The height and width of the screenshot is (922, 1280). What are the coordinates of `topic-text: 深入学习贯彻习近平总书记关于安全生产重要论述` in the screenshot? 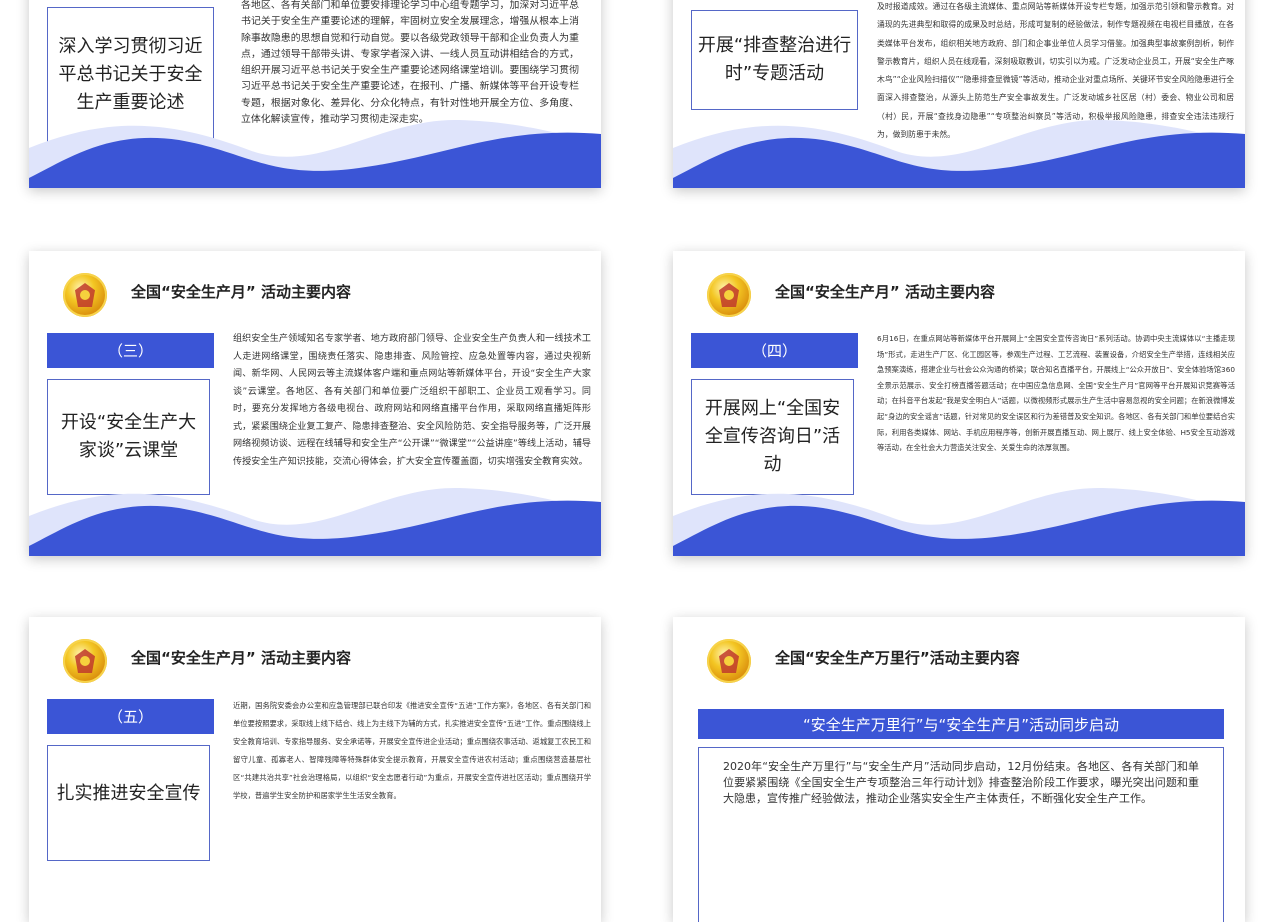 It's located at (130, 74).